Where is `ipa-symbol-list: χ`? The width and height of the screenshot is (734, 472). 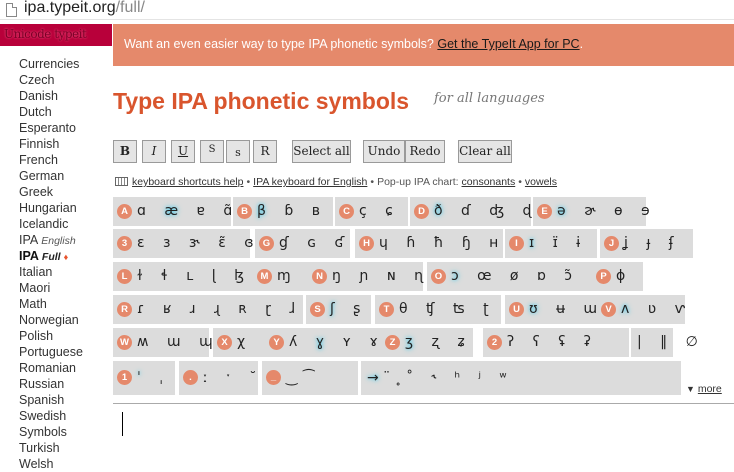 ipa-symbol-list: χ is located at coordinates (244, 342).